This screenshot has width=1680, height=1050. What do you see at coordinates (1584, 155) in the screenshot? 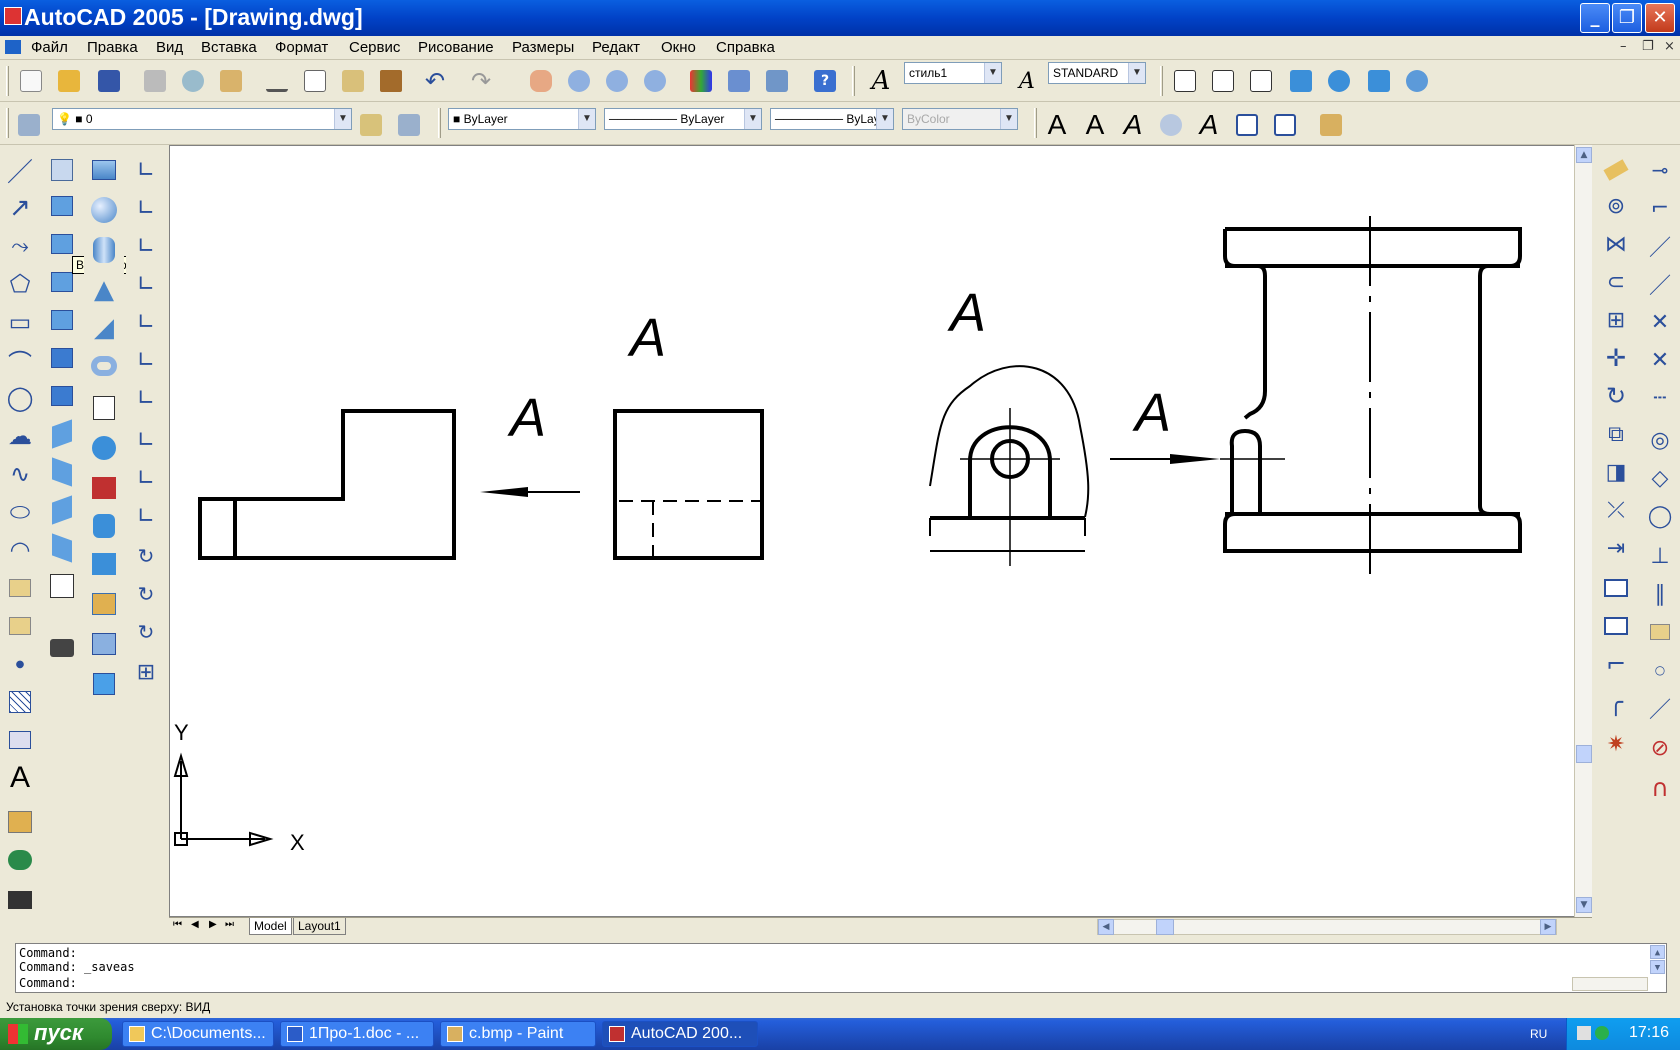
I see `scroll-up-arrow: ▲` at bounding box center [1584, 155].